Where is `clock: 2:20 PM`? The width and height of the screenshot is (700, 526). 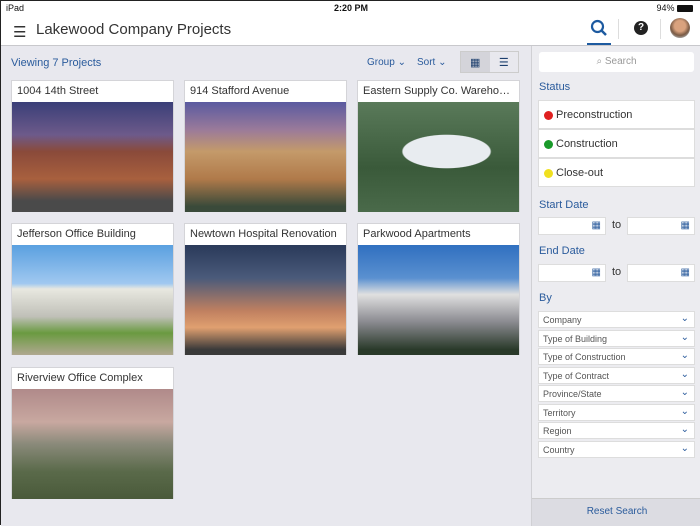
clock: 2:20 PM is located at coordinates (350, 8).